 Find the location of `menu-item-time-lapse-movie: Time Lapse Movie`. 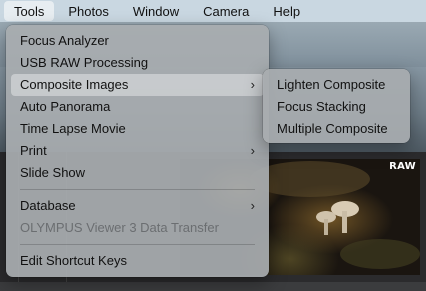

menu-item-time-lapse-movie: Time Lapse Movie is located at coordinates (137, 129).